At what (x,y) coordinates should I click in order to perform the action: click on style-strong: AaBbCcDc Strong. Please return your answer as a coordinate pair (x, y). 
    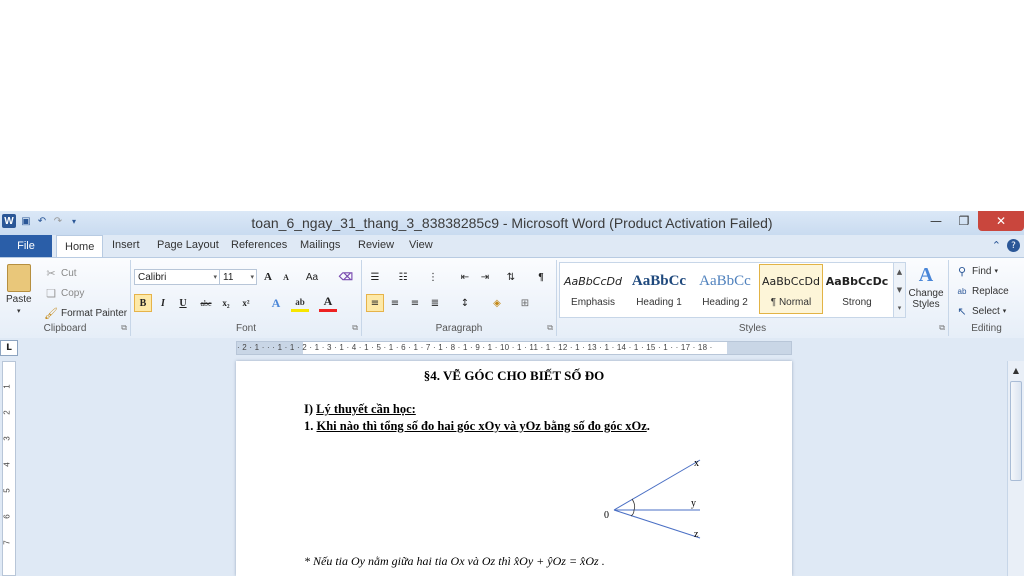
    Looking at the image, I should click on (857, 289).